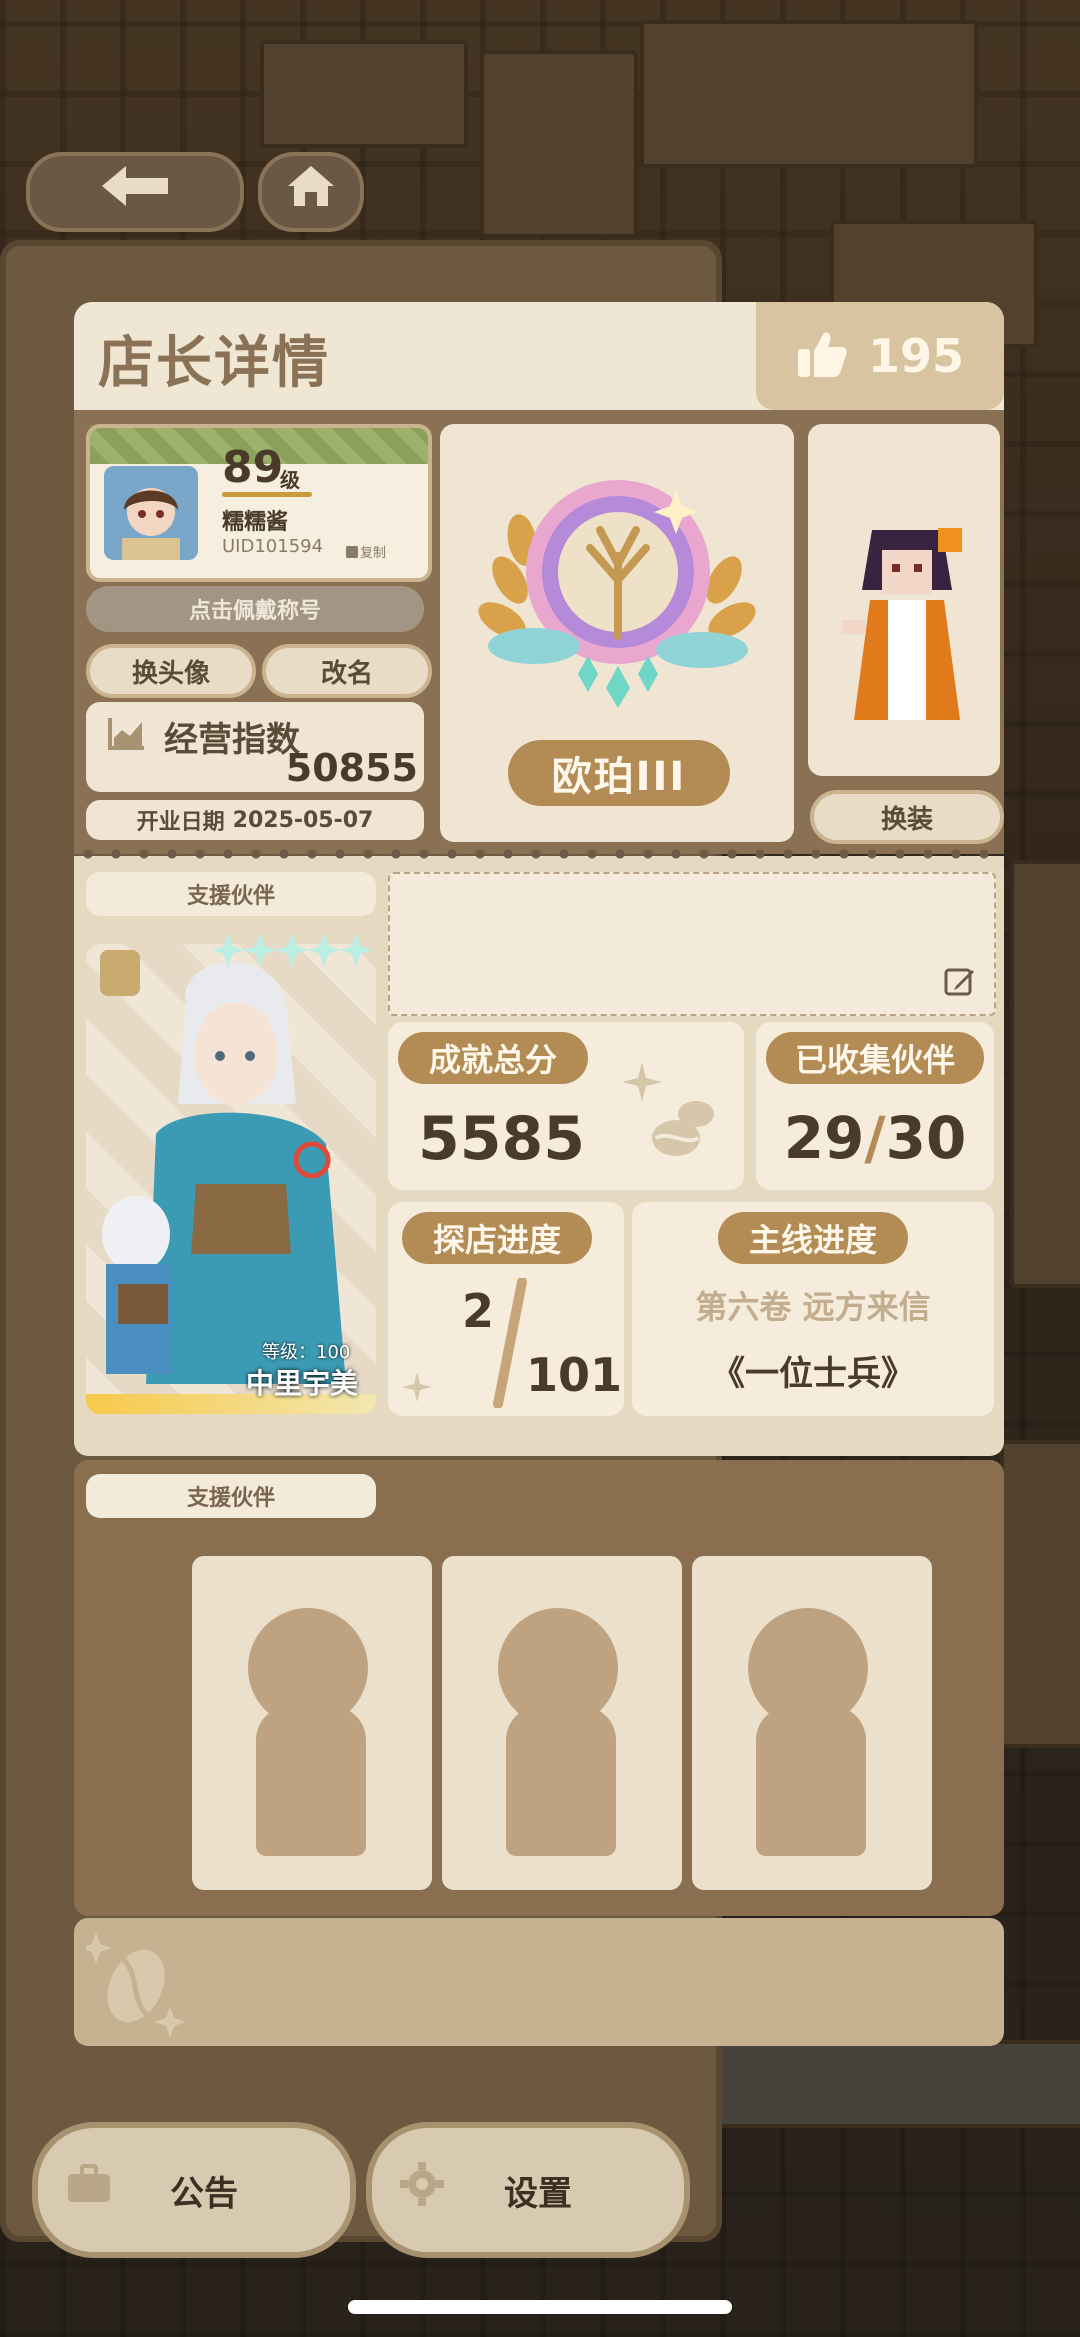 The image size is (1080, 2337). What do you see at coordinates (133, 1985) in the screenshot?
I see `coffee-bean-icon` at bounding box center [133, 1985].